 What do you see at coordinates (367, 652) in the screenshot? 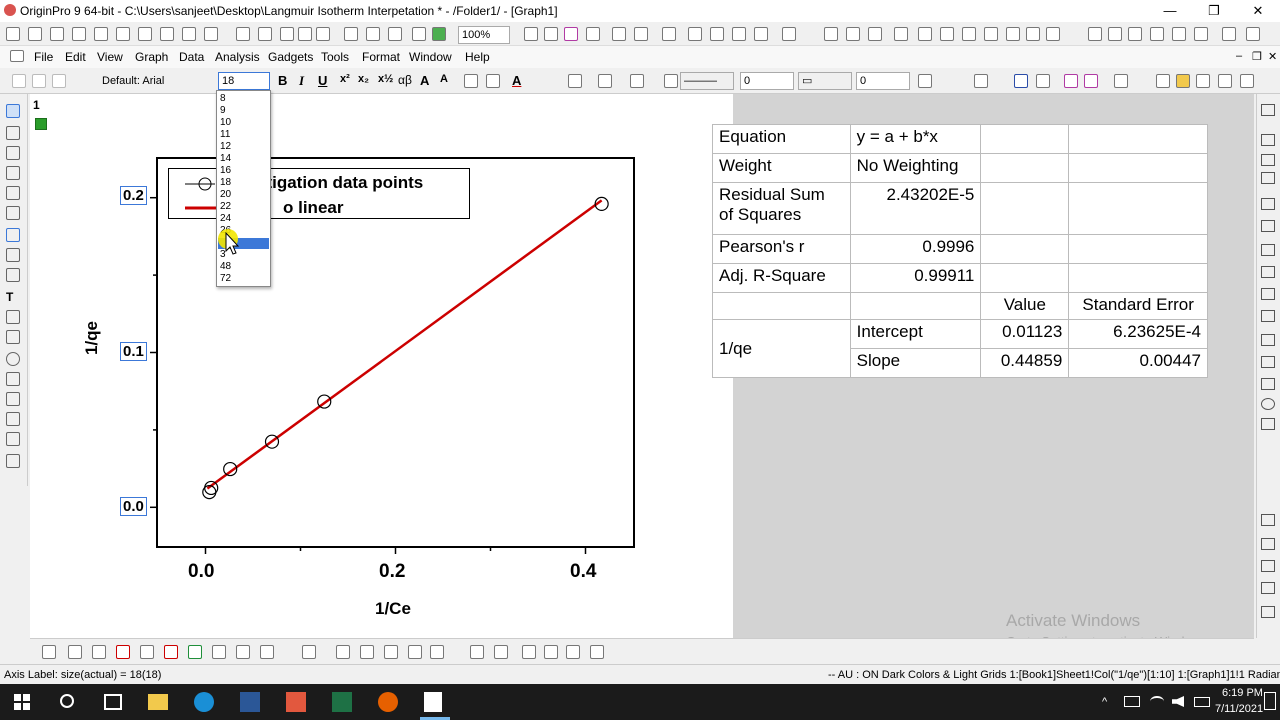
I see `3d-bar-icon` at bounding box center [367, 652].